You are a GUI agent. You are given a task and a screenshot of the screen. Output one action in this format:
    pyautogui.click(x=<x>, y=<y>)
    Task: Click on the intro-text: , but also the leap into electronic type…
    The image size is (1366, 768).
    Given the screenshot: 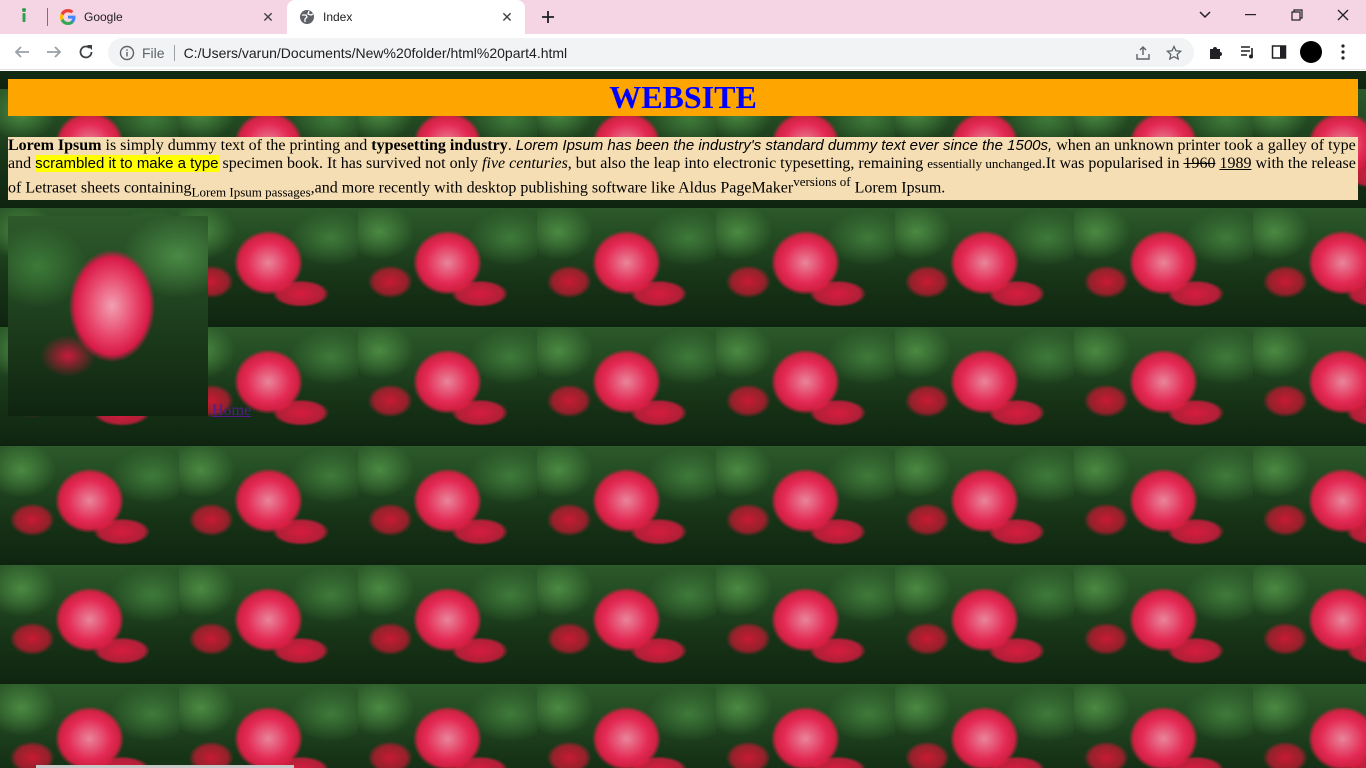 What is the action you would take?
    pyautogui.click(x=747, y=163)
    